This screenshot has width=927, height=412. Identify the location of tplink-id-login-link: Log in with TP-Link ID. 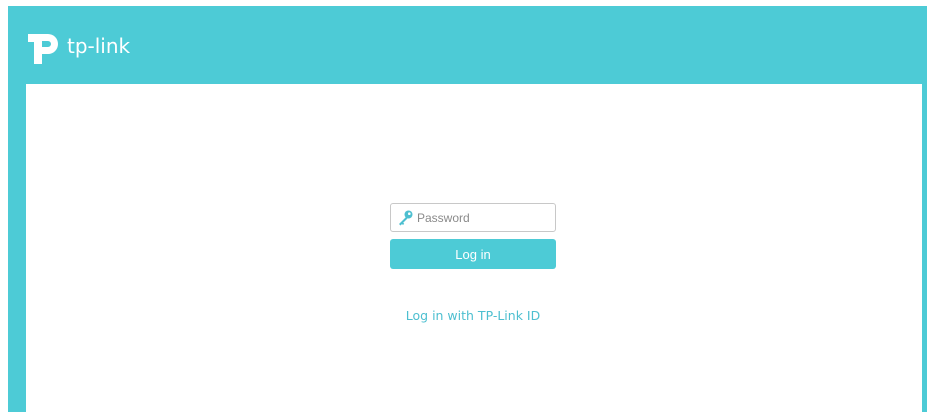
(473, 315).